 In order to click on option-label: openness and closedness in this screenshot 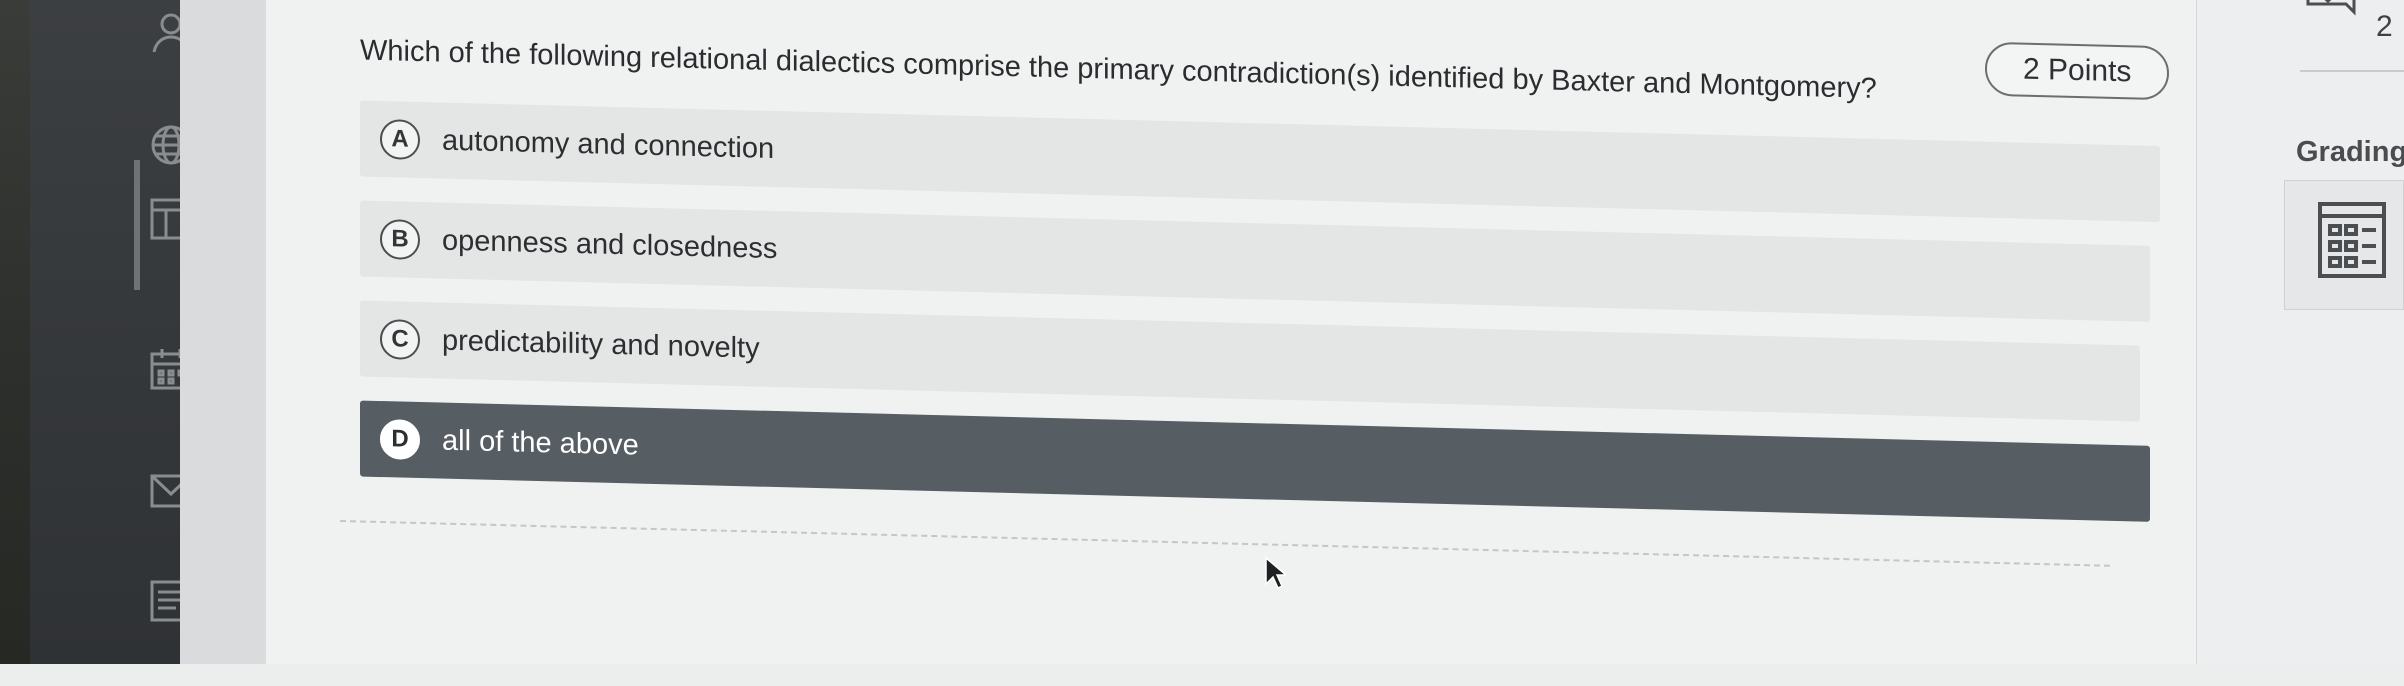, I will do `click(610, 244)`.